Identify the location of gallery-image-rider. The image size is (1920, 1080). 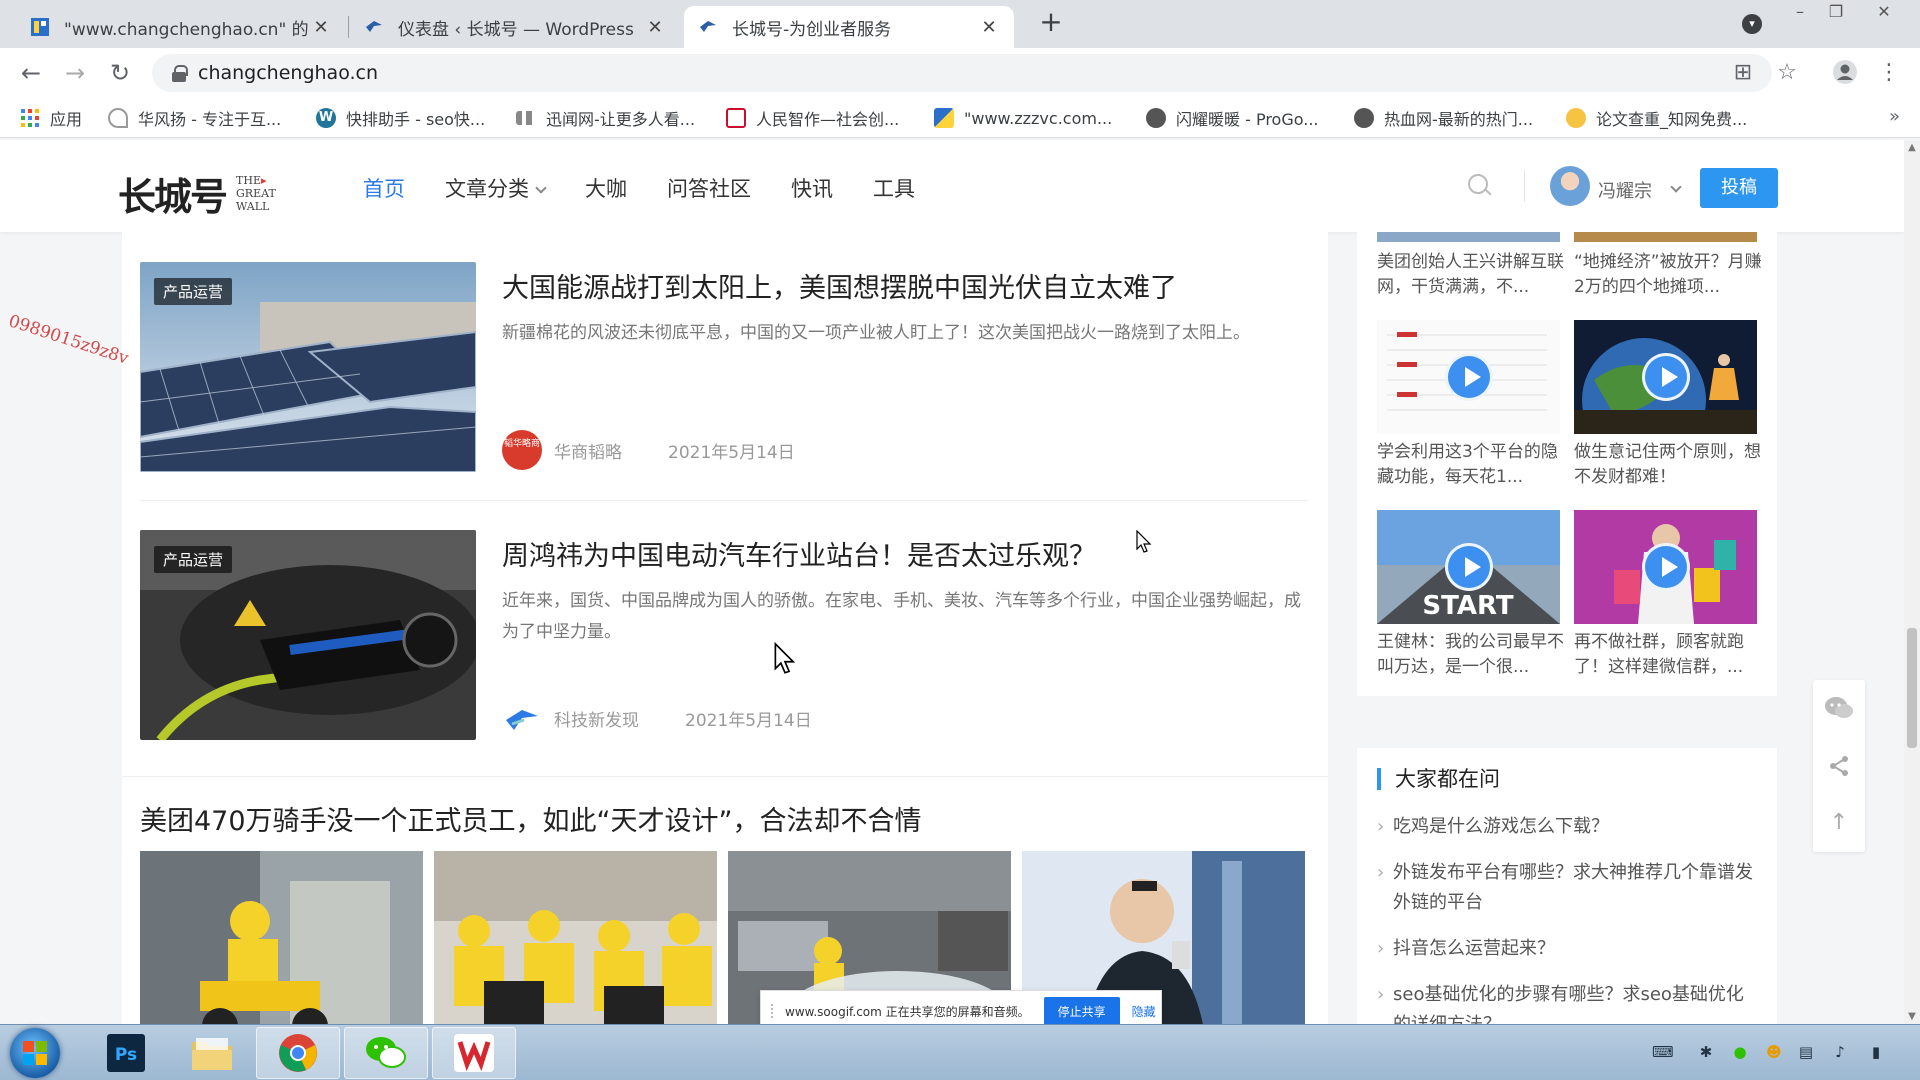
(281, 951).